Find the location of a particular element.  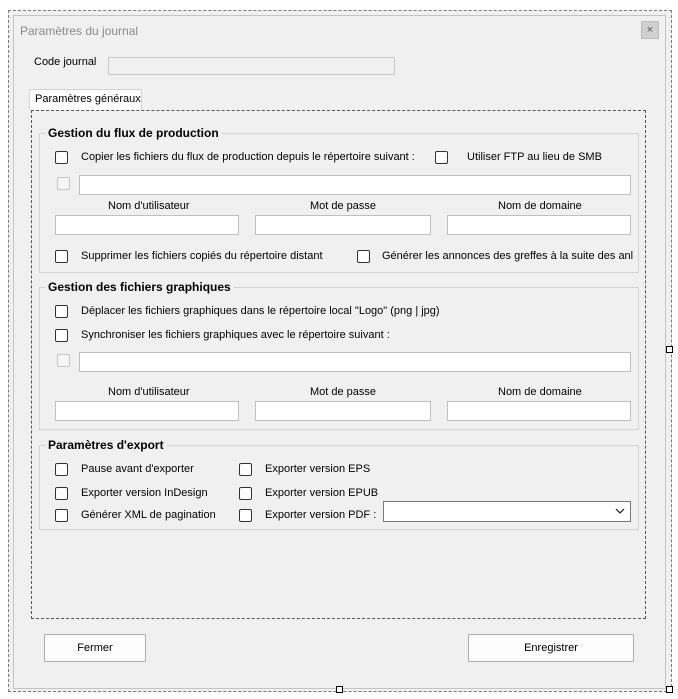

use-ftp-checkbox is located at coordinates (441, 157).